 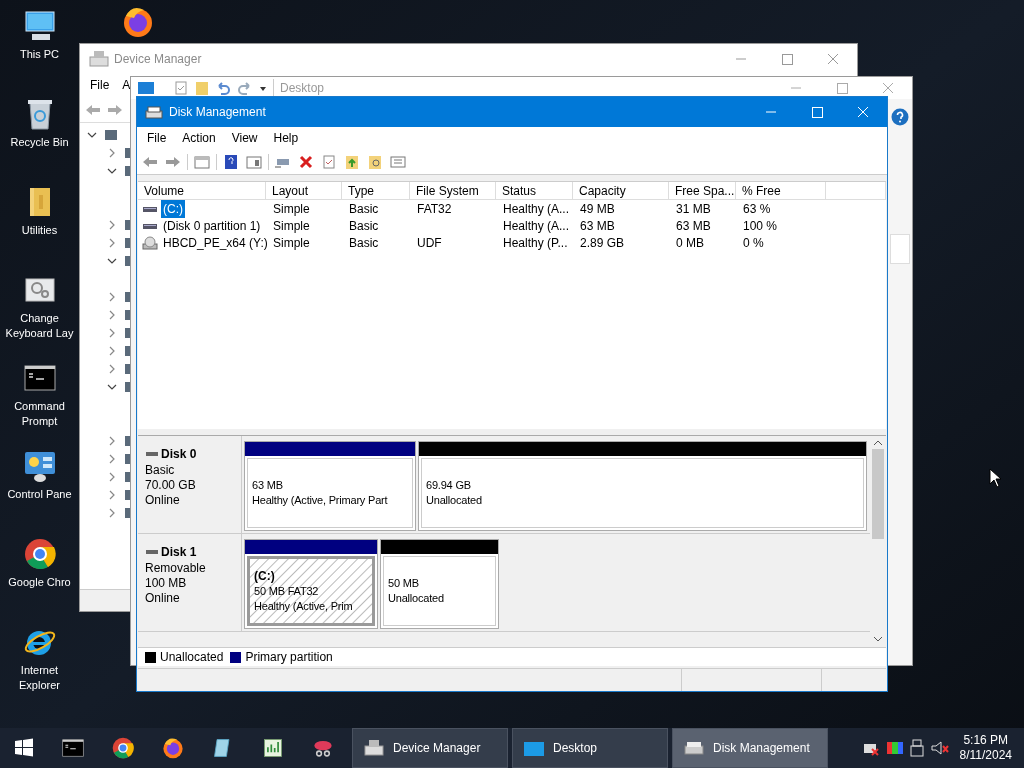 I want to click on menu-item: View, so click(x=244, y=138).